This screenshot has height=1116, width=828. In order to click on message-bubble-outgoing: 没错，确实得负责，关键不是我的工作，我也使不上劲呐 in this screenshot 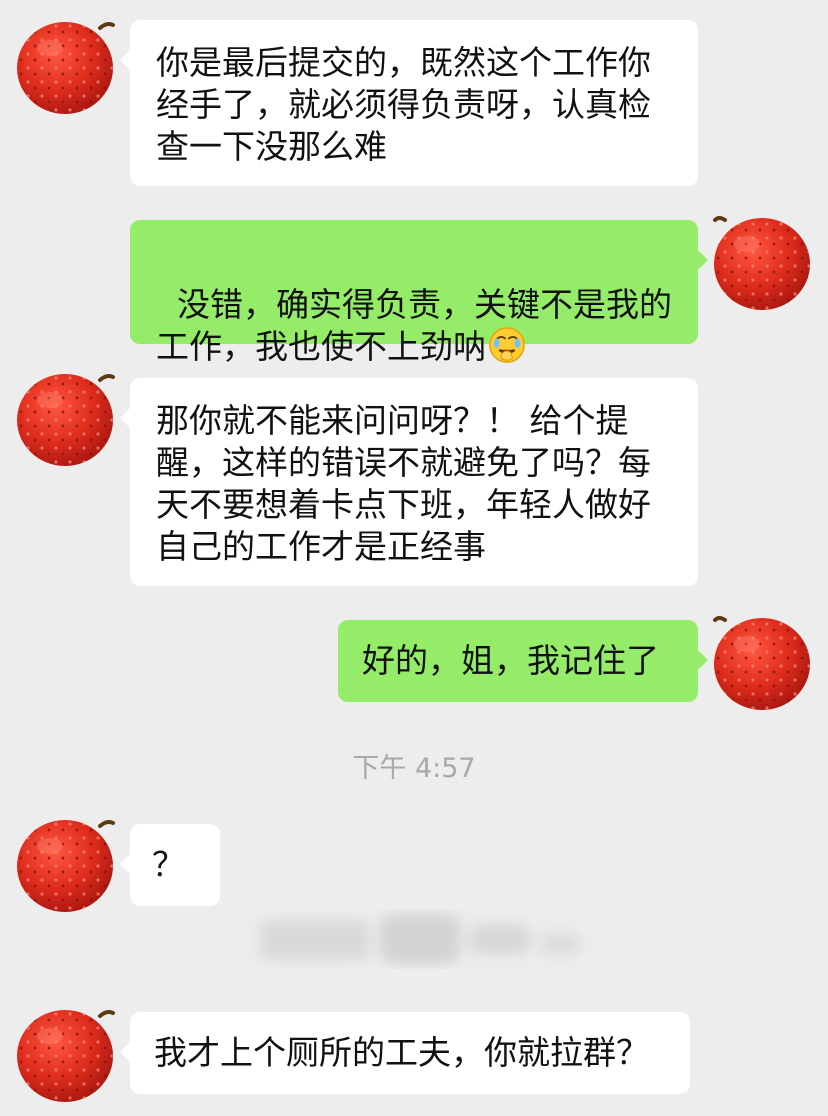, I will do `click(419, 293)`.